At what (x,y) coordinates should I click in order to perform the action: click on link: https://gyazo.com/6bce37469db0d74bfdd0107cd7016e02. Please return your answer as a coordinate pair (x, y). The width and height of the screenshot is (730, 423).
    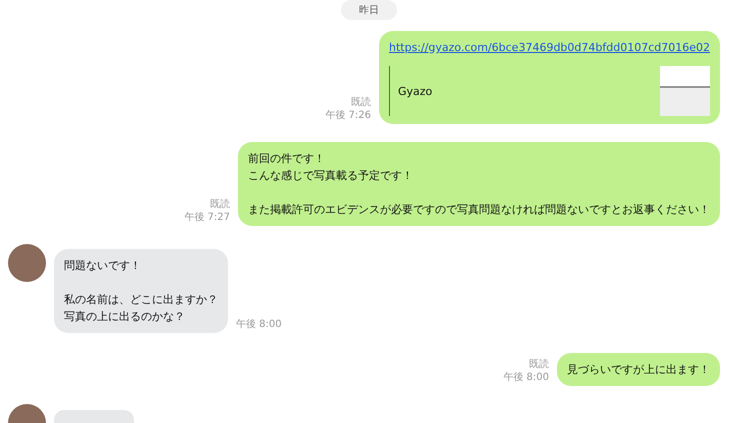
    Looking at the image, I should click on (549, 47).